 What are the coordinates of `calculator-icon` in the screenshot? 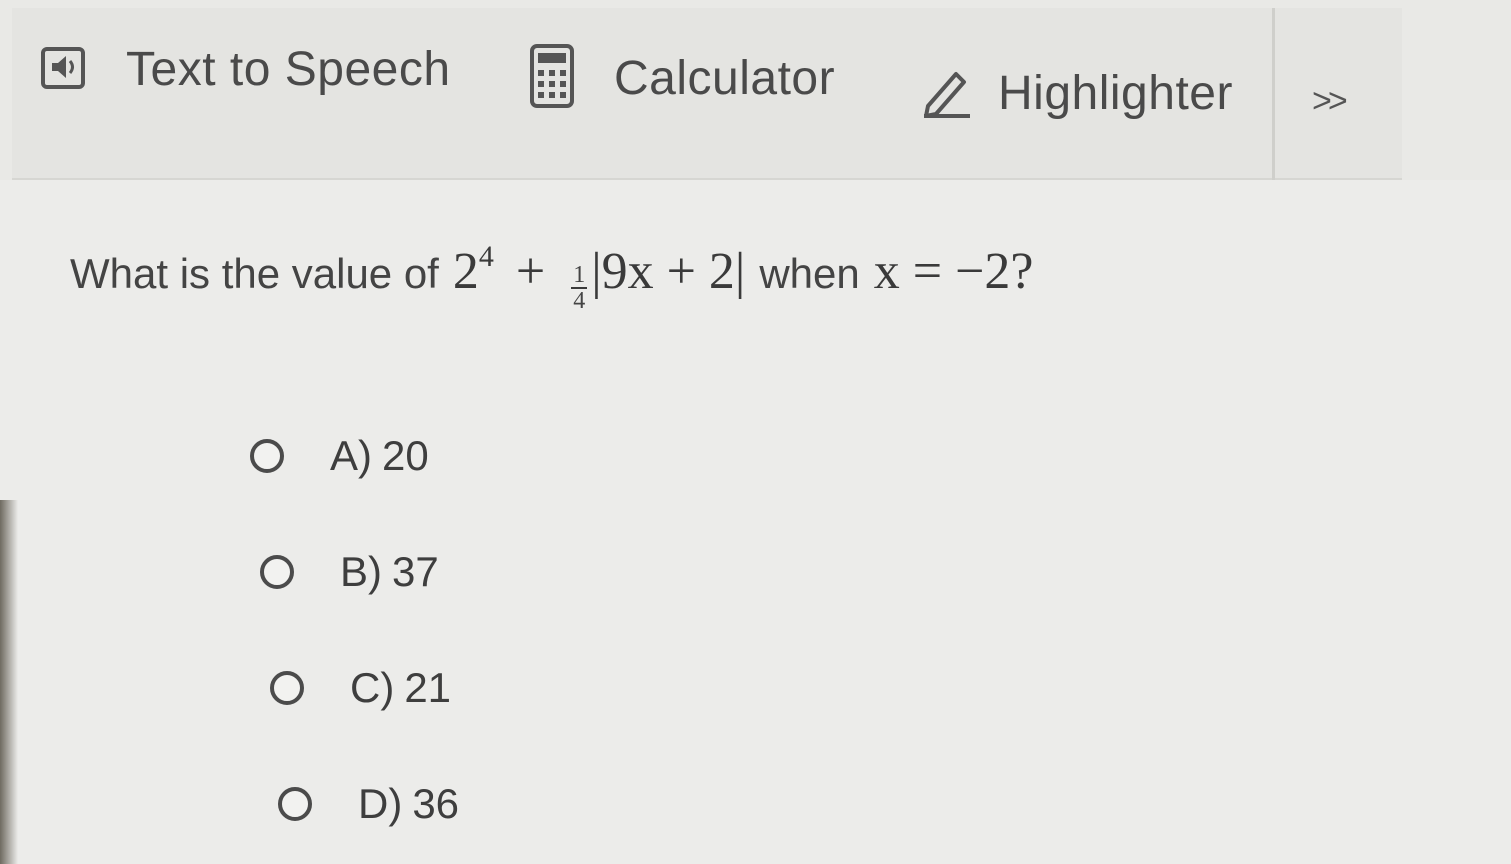 It's located at (552, 78).